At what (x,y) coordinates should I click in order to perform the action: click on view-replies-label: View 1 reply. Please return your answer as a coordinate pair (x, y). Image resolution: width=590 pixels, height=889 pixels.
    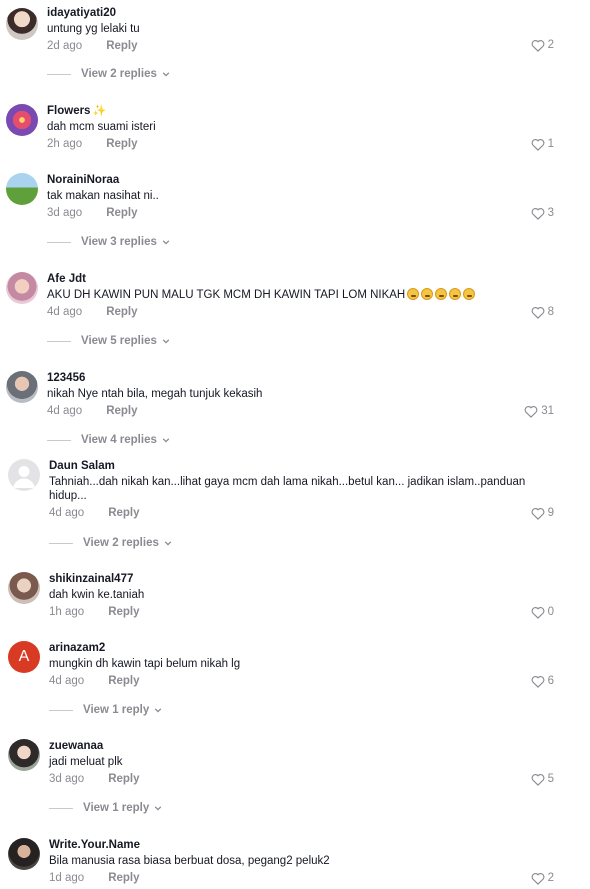
    Looking at the image, I should click on (116, 710).